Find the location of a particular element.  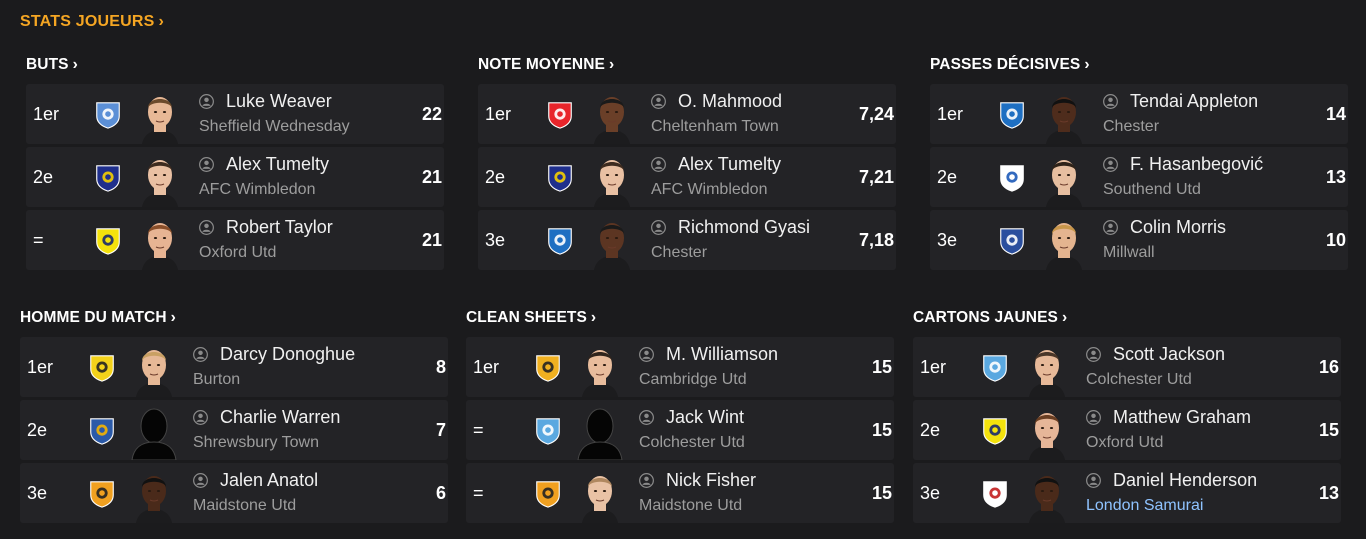

player-name-line: Colin Morris is located at coordinates (1164, 227).